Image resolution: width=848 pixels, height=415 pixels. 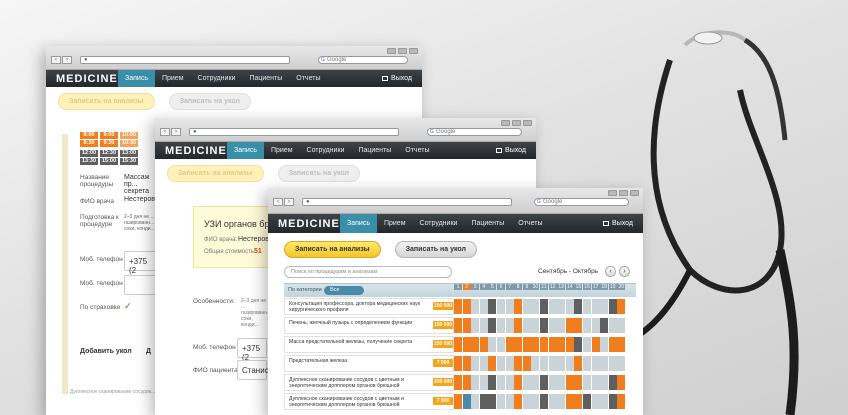 I want to click on category-select: Все, so click(x=344, y=290).